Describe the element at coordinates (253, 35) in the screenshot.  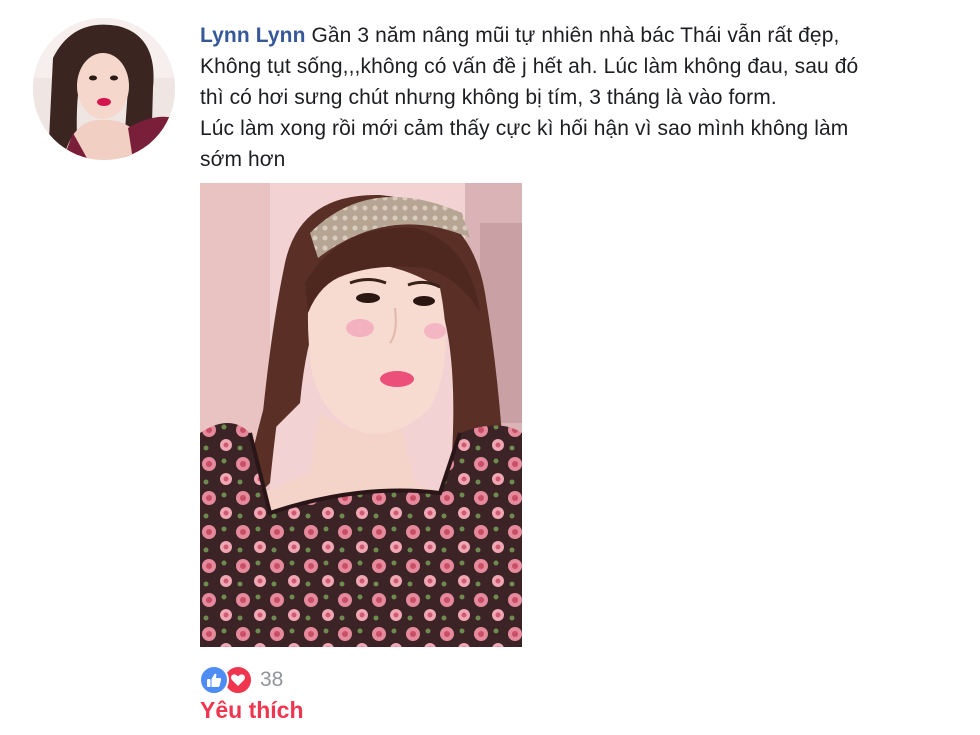
I see `author-name: Lynn Lynn` at that location.